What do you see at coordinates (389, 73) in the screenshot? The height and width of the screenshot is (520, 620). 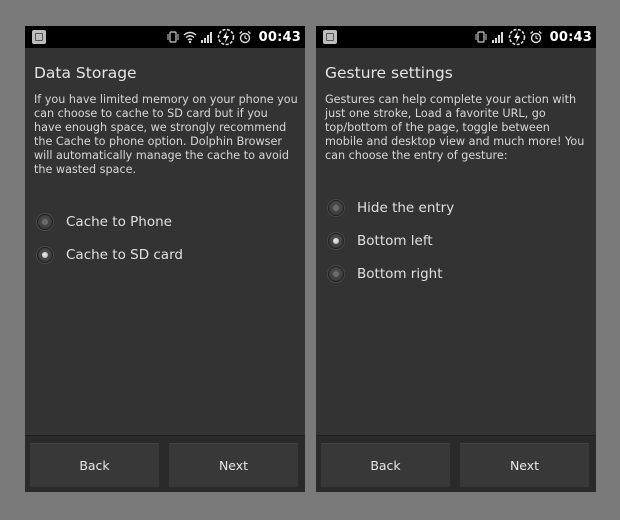 I see `page-title: Gesture settings` at bounding box center [389, 73].